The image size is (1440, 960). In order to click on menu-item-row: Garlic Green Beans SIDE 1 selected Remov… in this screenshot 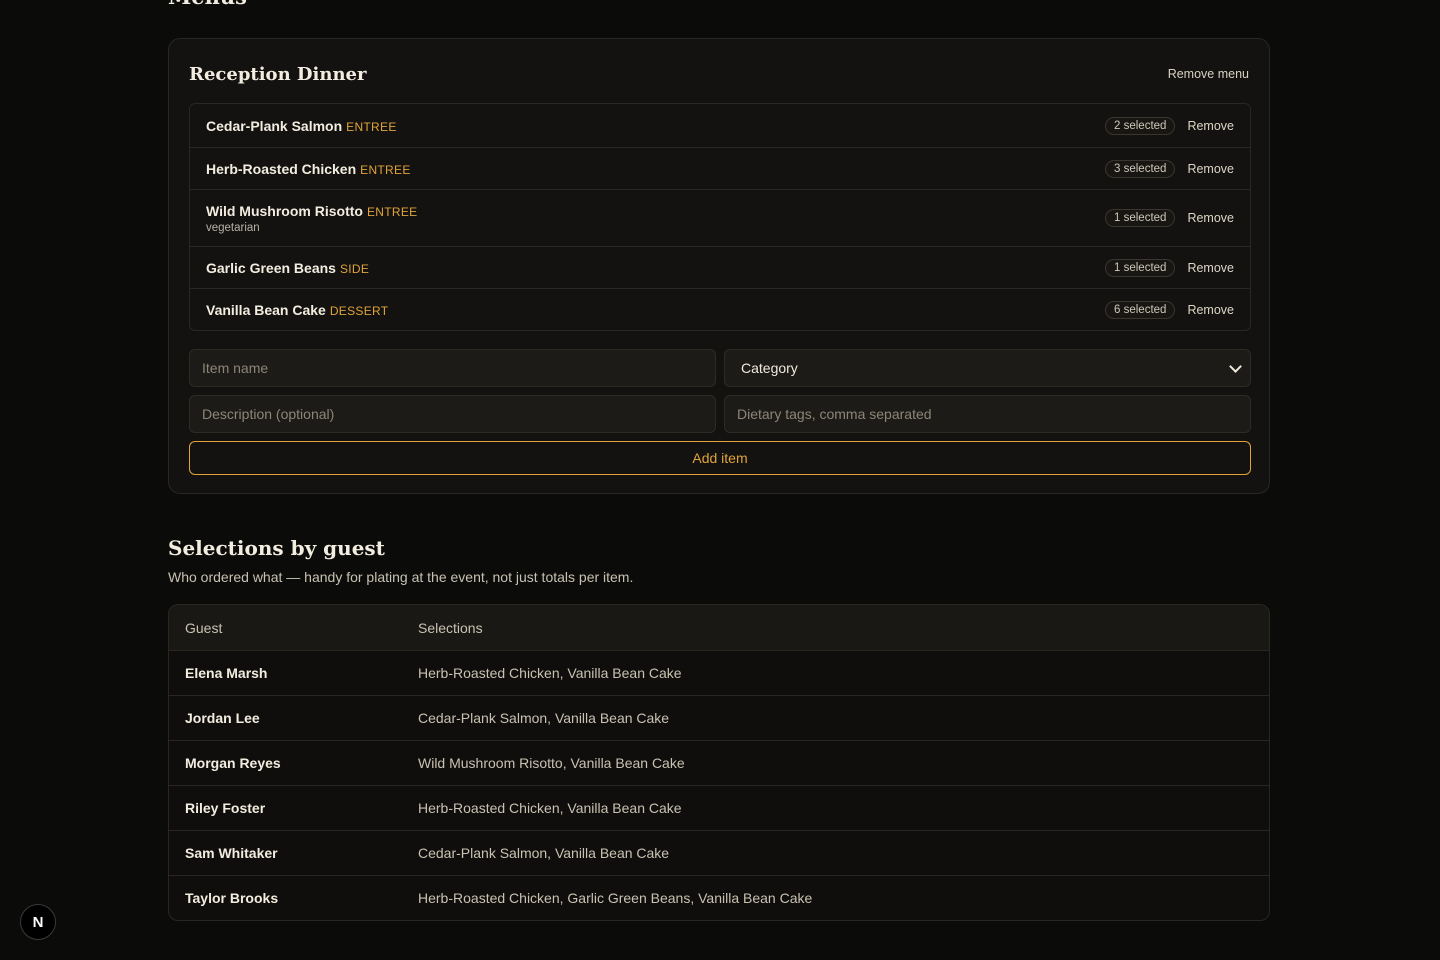, I will do `click(720, 267)`.